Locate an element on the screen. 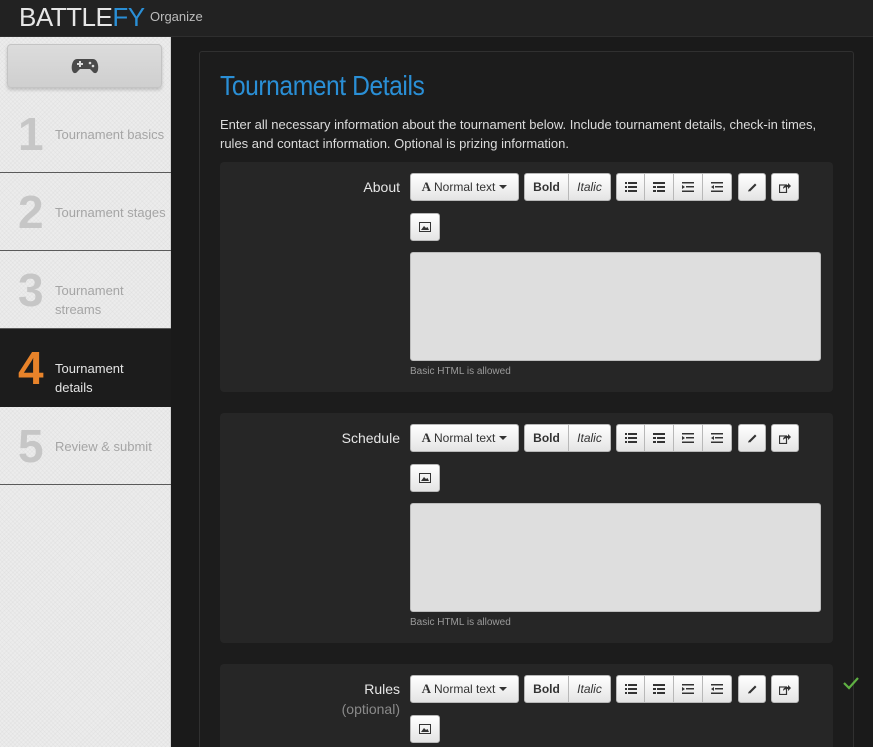 The height and width of the screenshot is (747, 873). step-number: 1 is located at coordinates (31, 134).